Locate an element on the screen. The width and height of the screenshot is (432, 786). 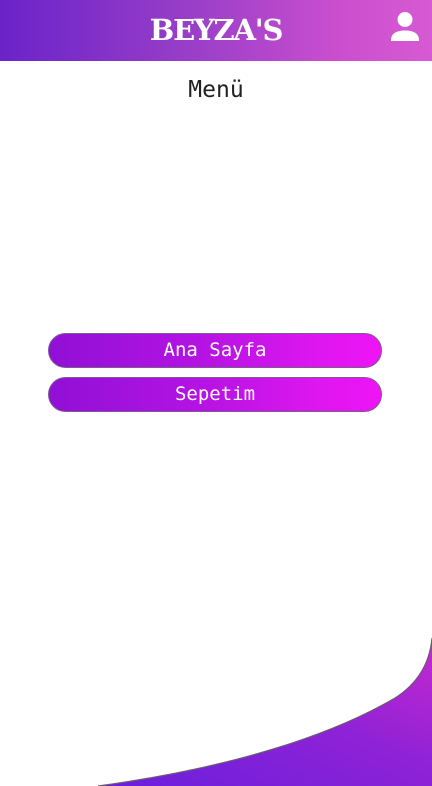
page-title: Menü is located at coordinates (216, 90).